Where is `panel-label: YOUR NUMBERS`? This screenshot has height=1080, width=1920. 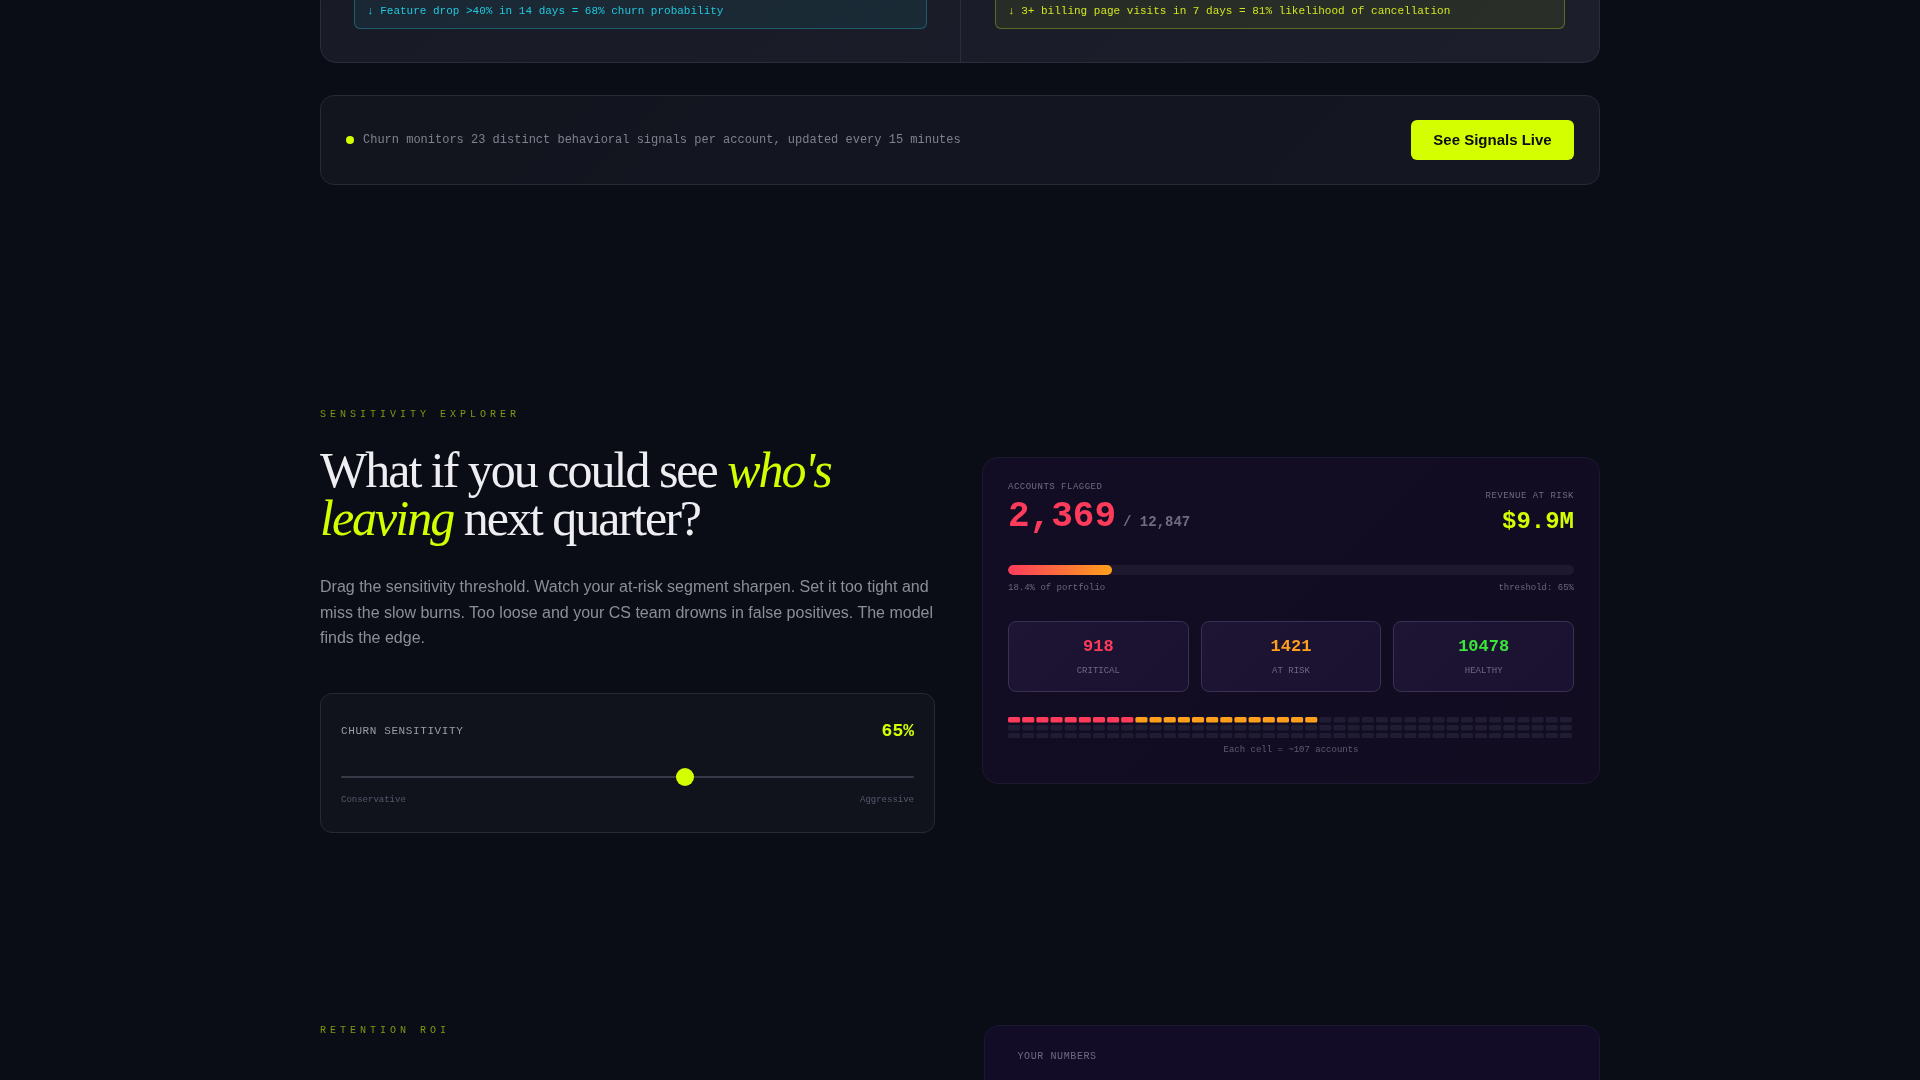
panel-label: YOUR NUMBERS is located at coordinates (1057, 1056).